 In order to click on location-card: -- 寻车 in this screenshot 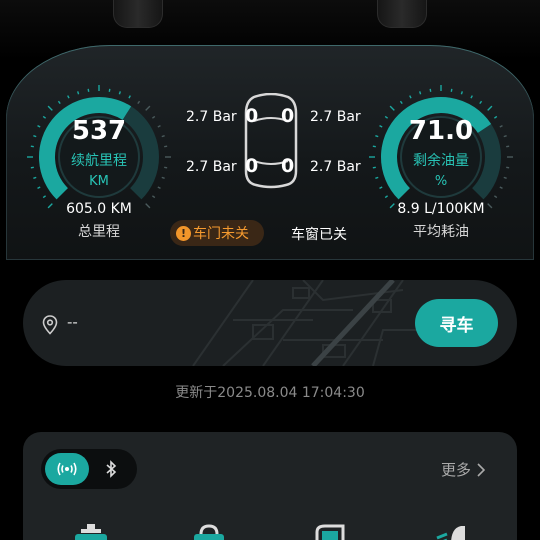, I will do `click(270, 323)`.